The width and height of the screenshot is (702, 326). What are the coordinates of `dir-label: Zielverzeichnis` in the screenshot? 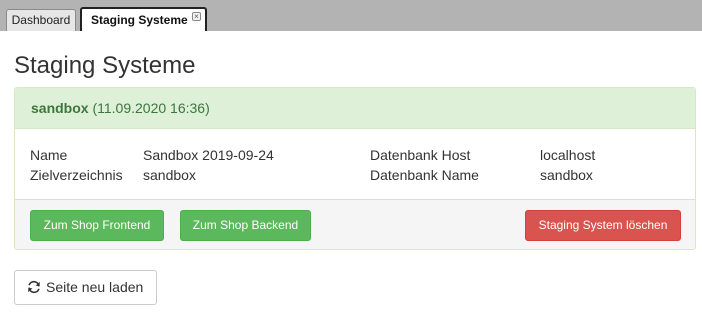 It's located at (76, 175).